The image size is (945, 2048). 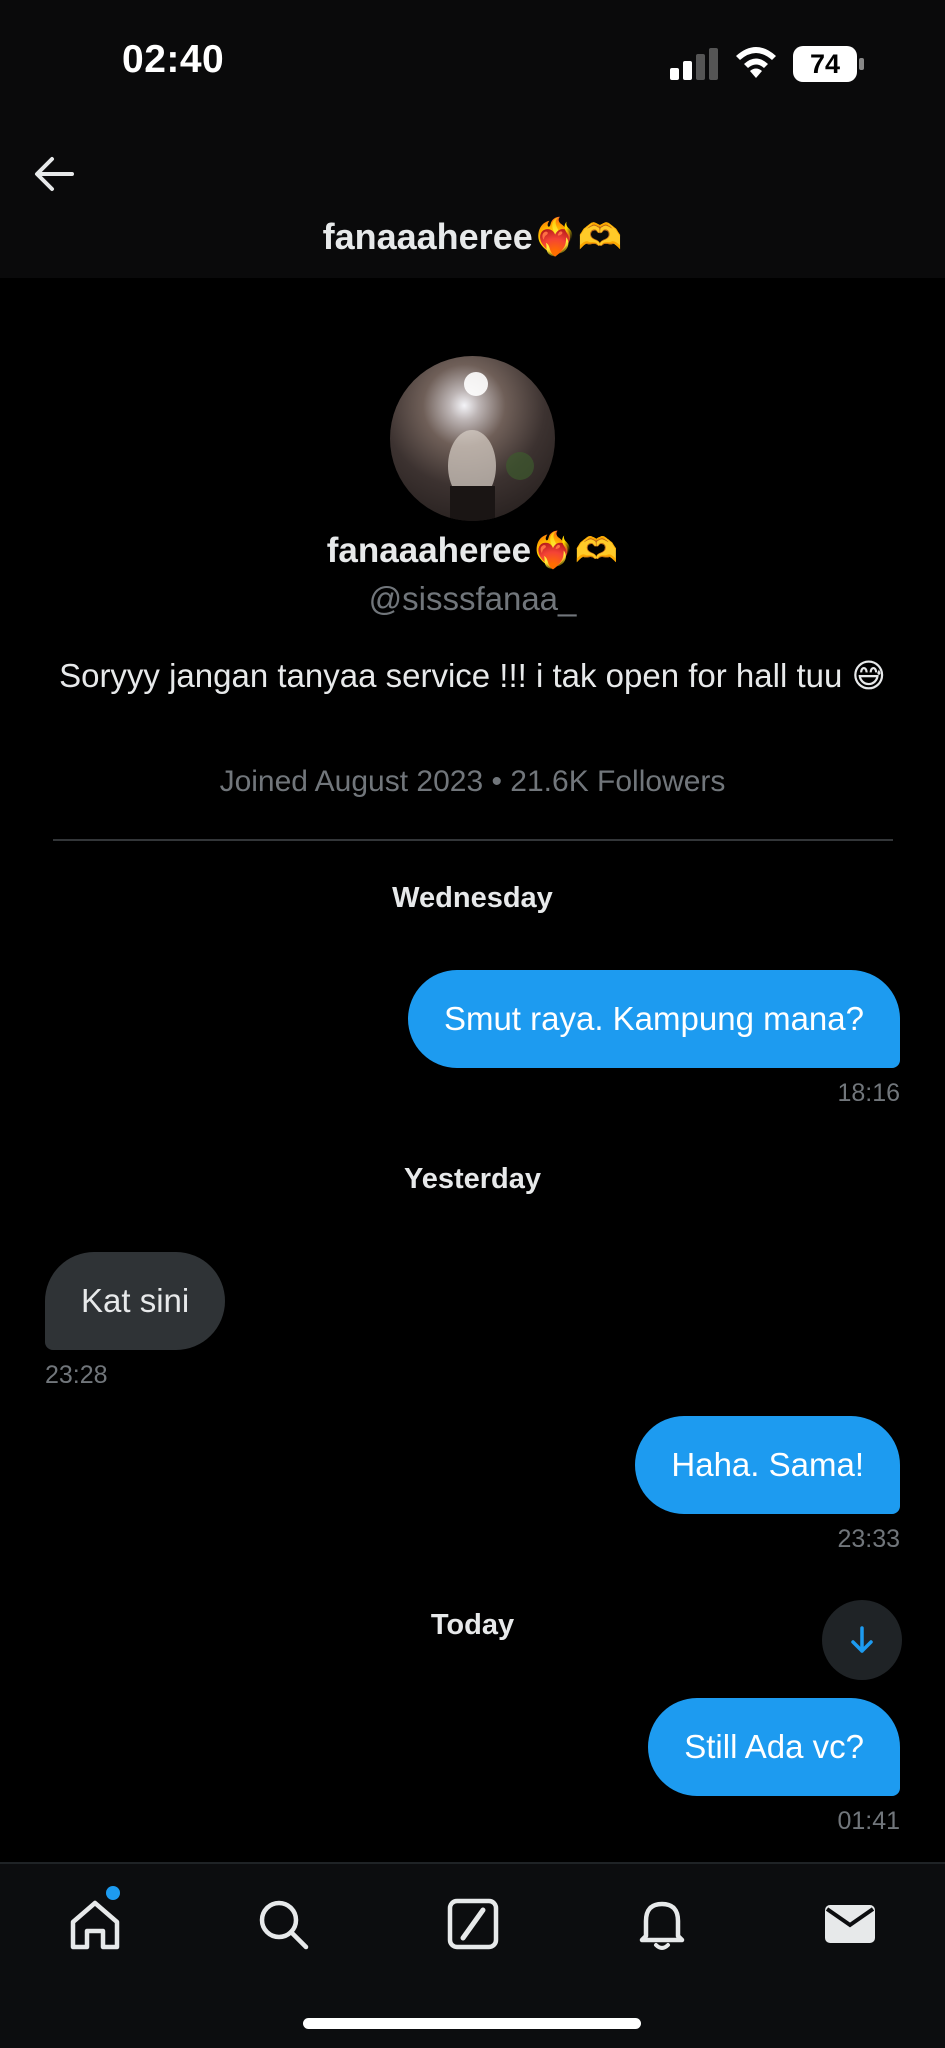 I want to click on message-bubble-sent: Smut raya. Kampung mana?, so click(x=653, y=1019).